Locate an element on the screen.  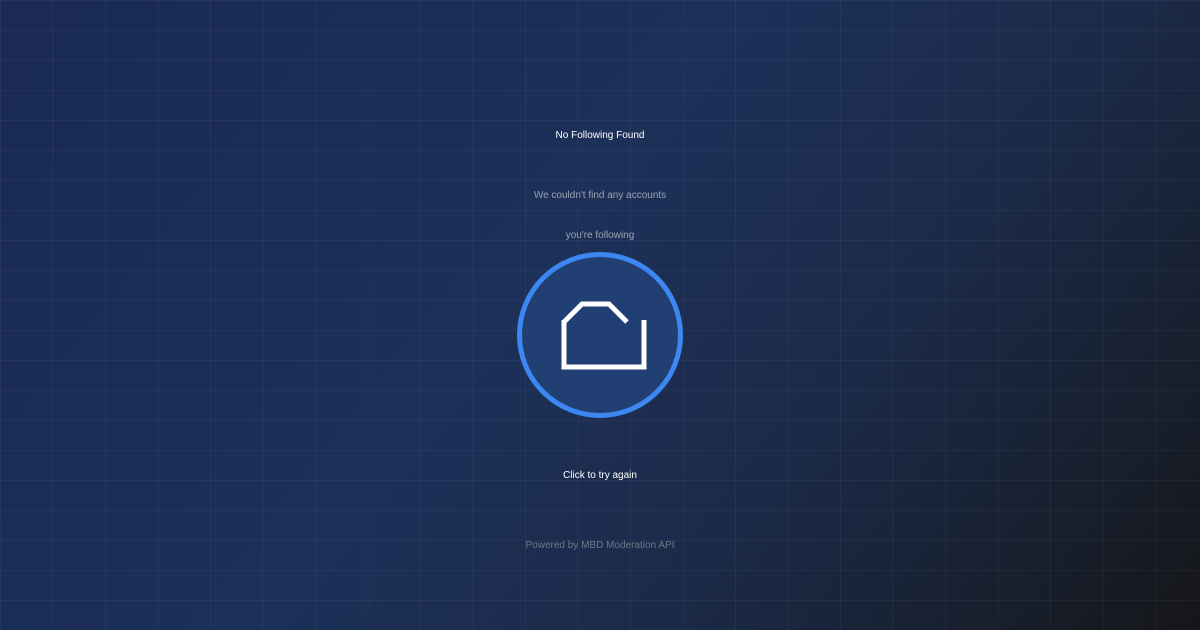
empty-state-message-line1: We couldn't find any accounts is located at coordinates (600, 195).